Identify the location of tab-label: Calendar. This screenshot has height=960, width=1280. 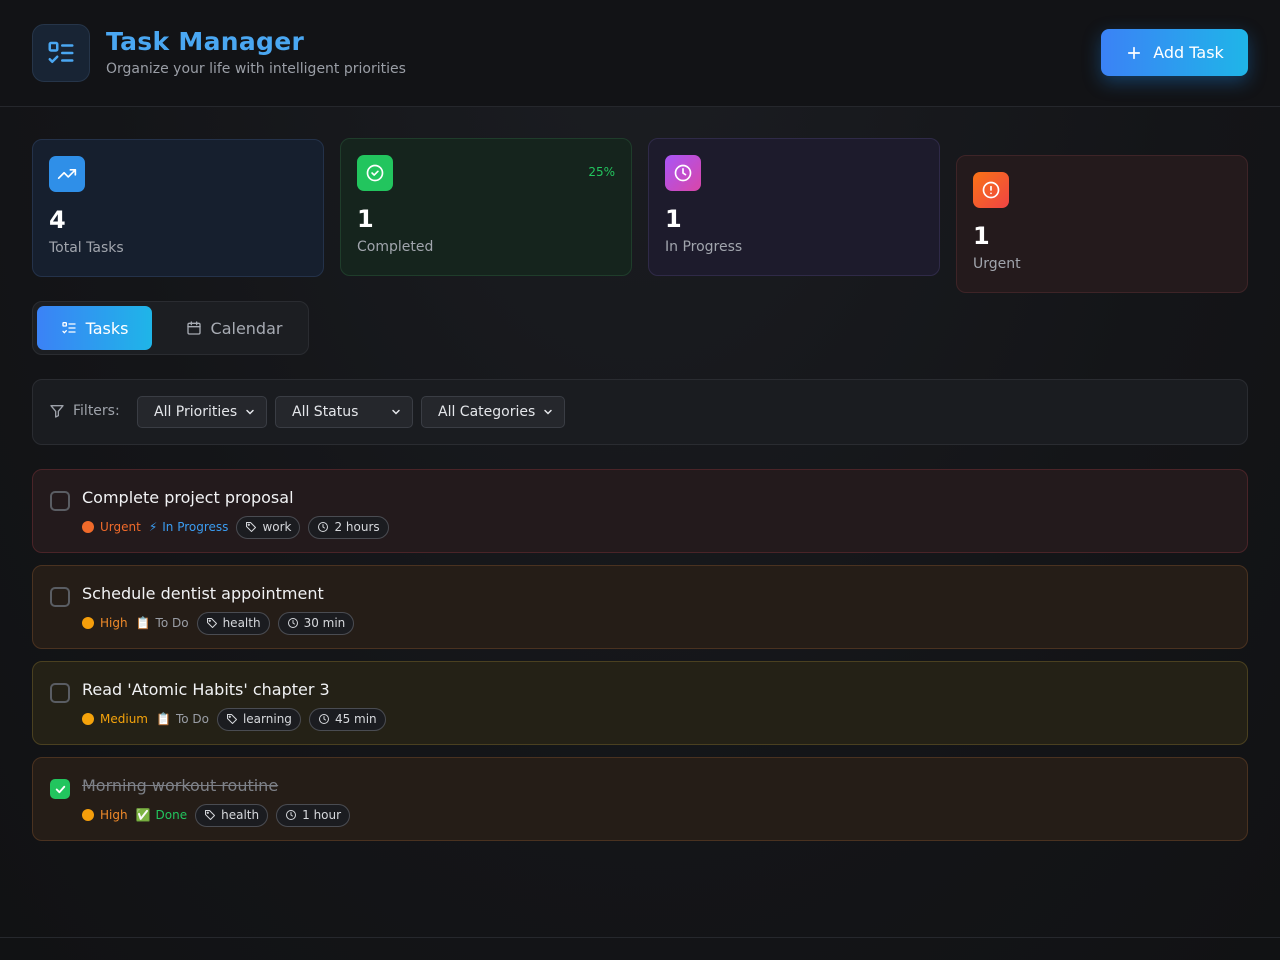
(246, 328).